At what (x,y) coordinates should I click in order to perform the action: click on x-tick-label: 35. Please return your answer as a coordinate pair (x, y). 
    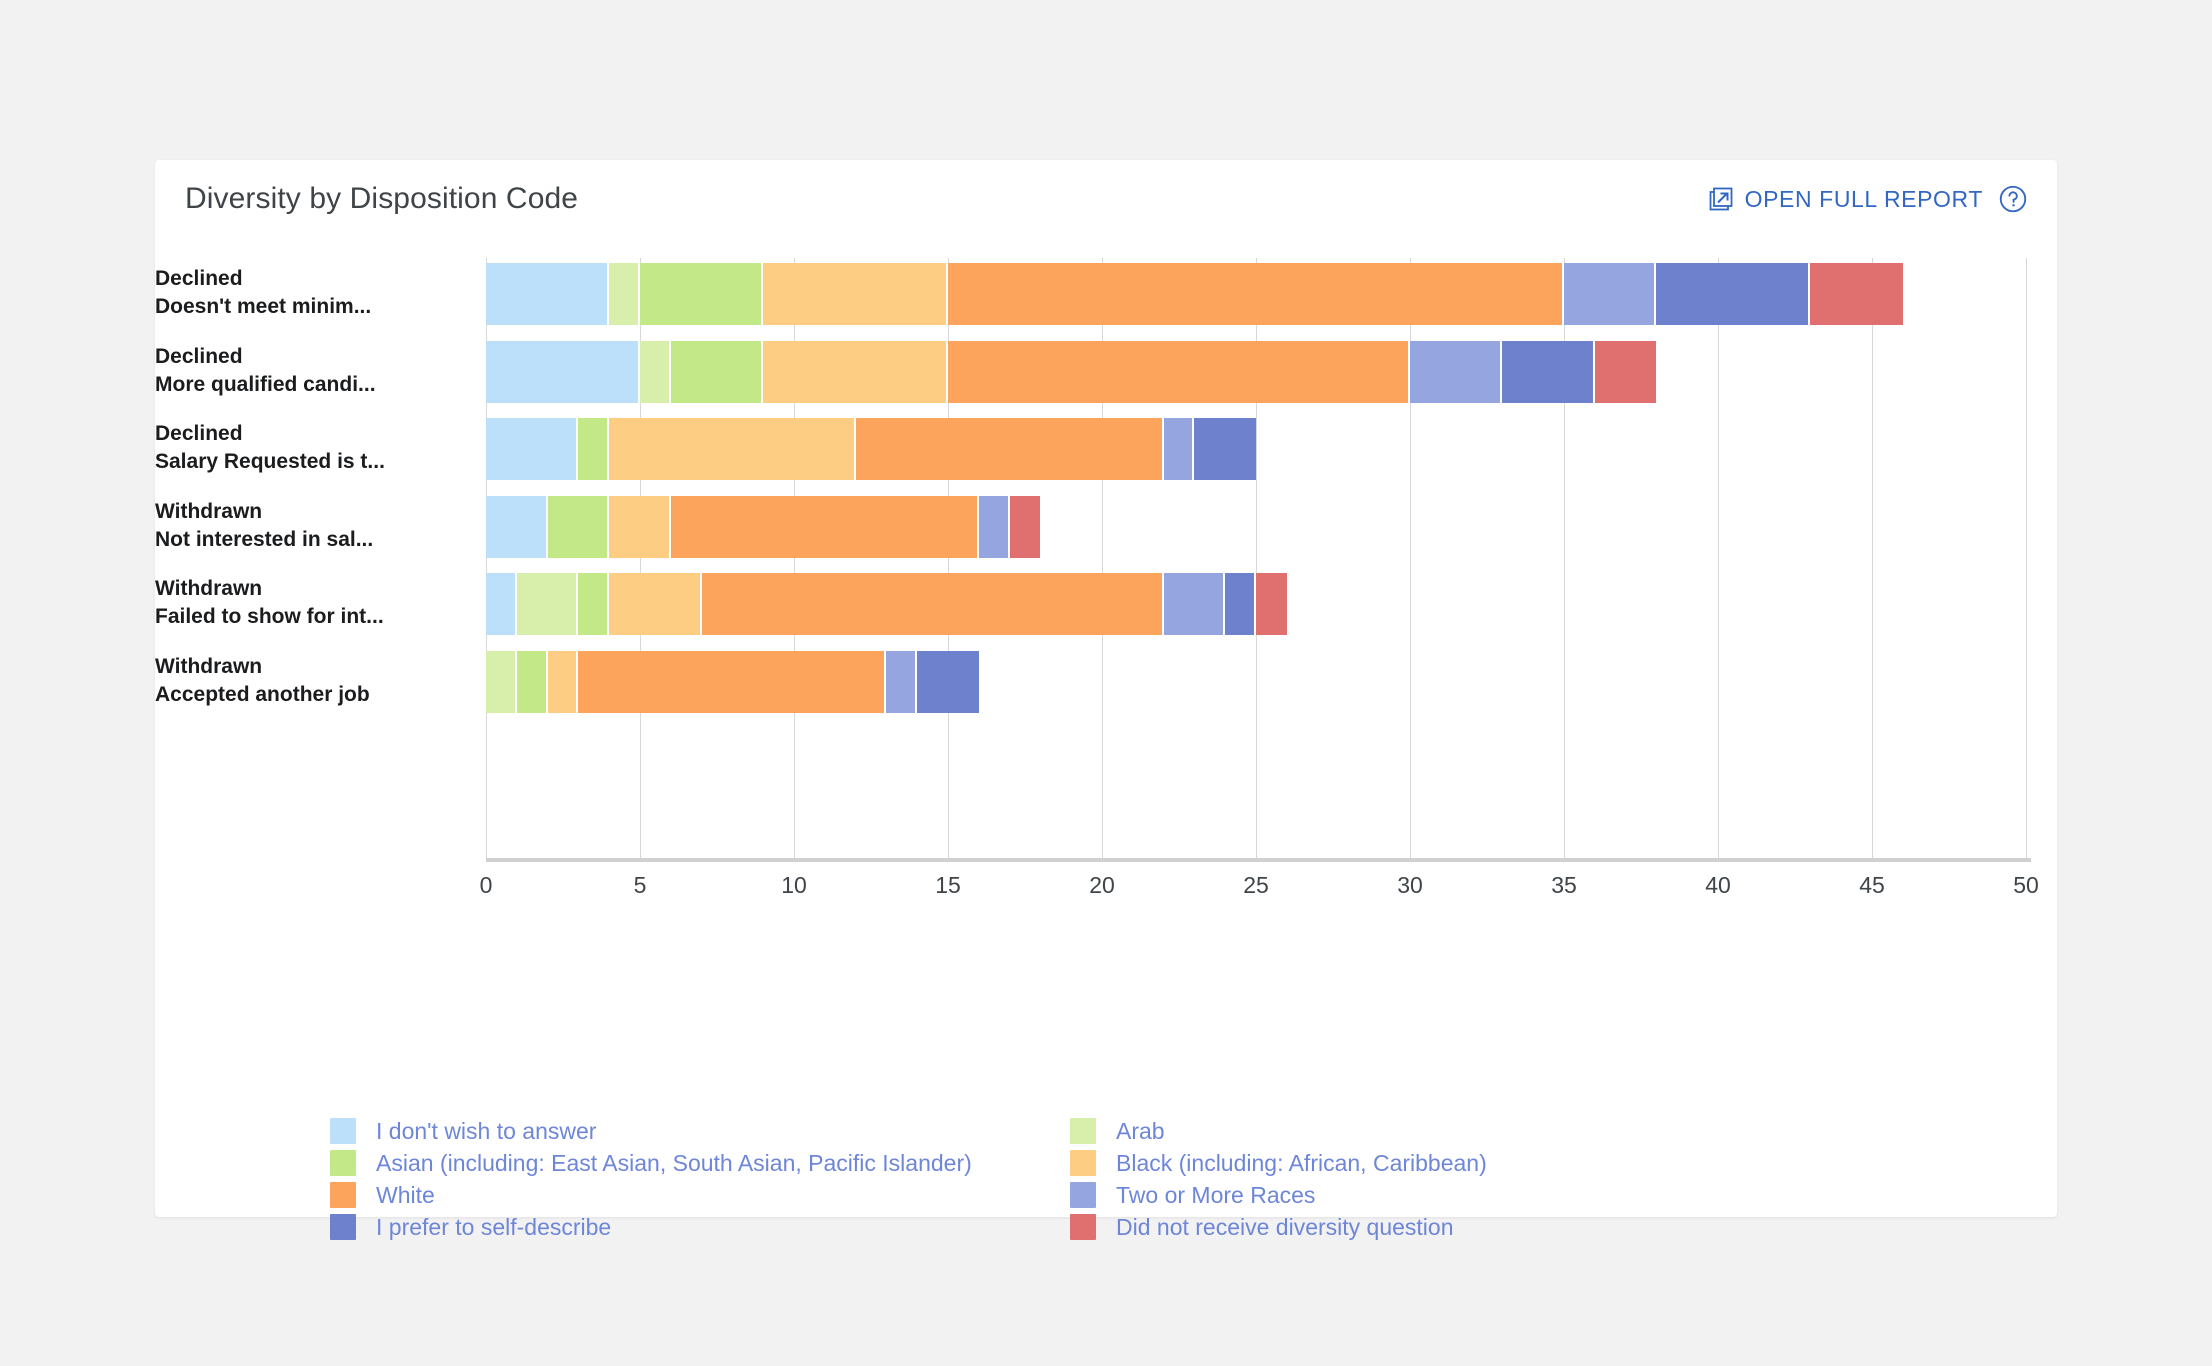
    Looking at the image, I should click on (1564, 885).